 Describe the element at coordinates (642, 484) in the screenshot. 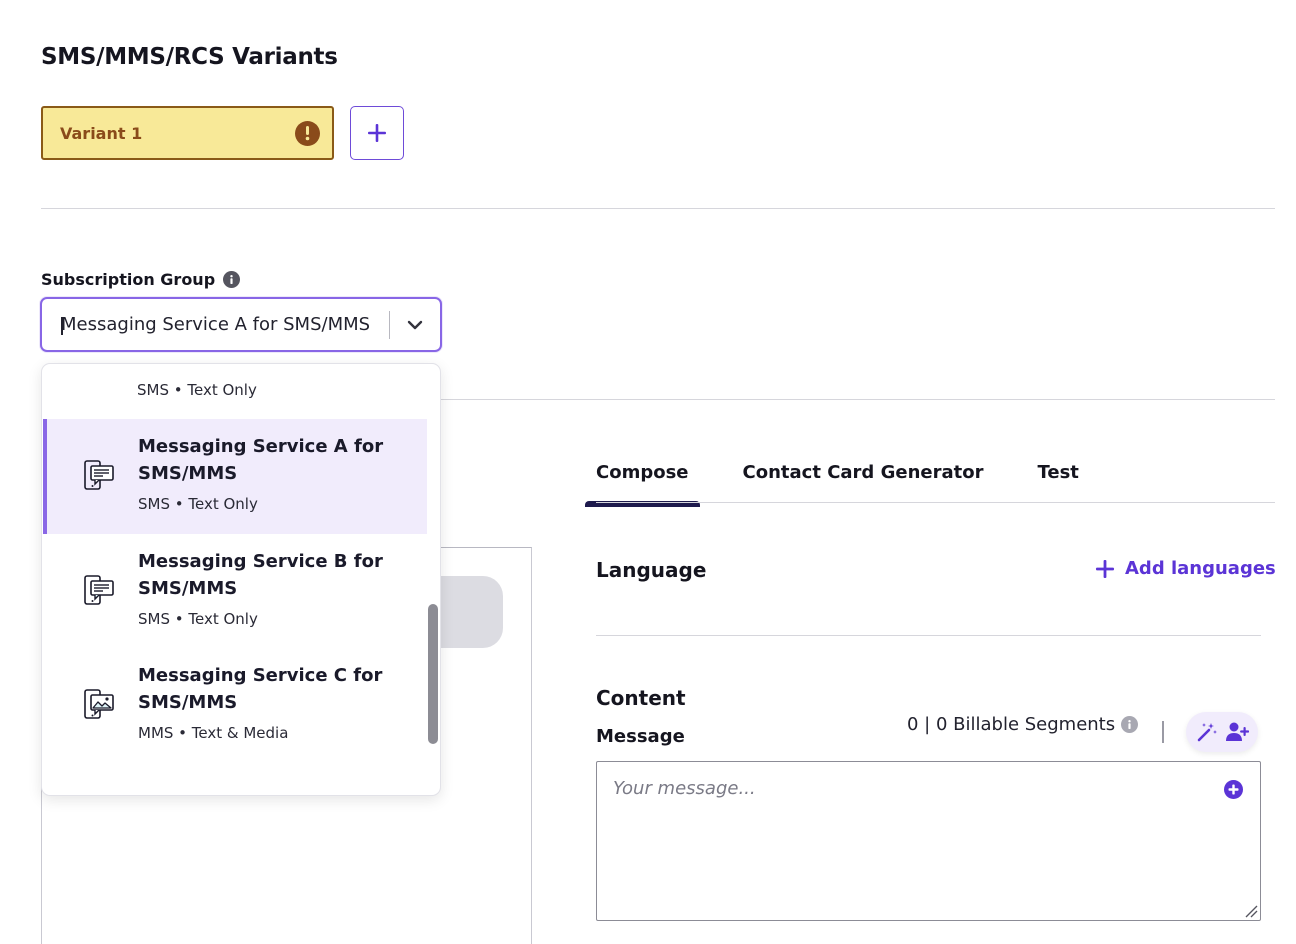

I see `tab-compose: Compose` at that location.